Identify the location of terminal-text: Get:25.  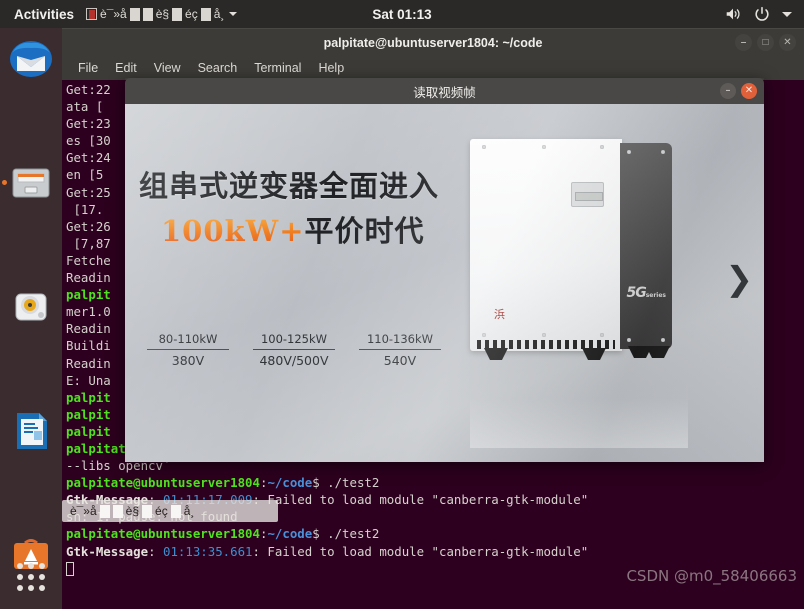
(88, 192).